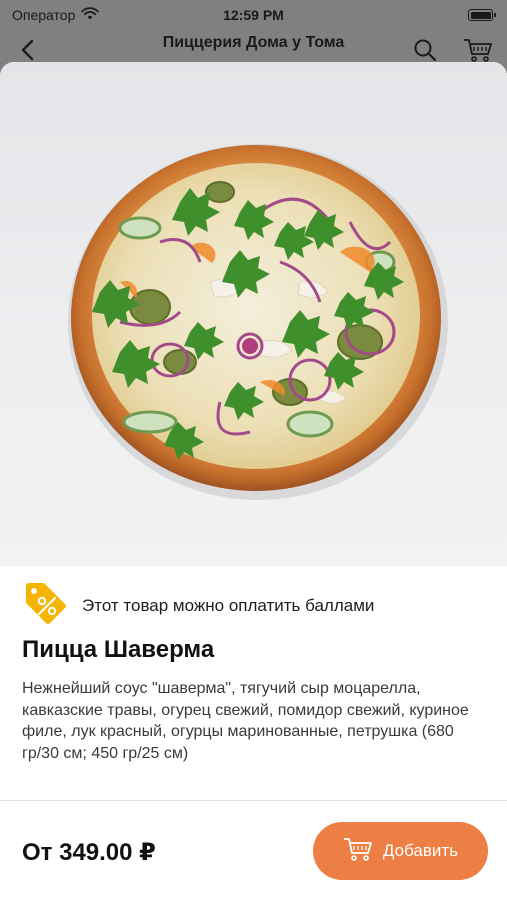 This screenshot has width=507, height=900. Describe the element at coordinates (253, 15) in the screenshot. I see `status-bar: Оператор 12:59 PM` at that location.